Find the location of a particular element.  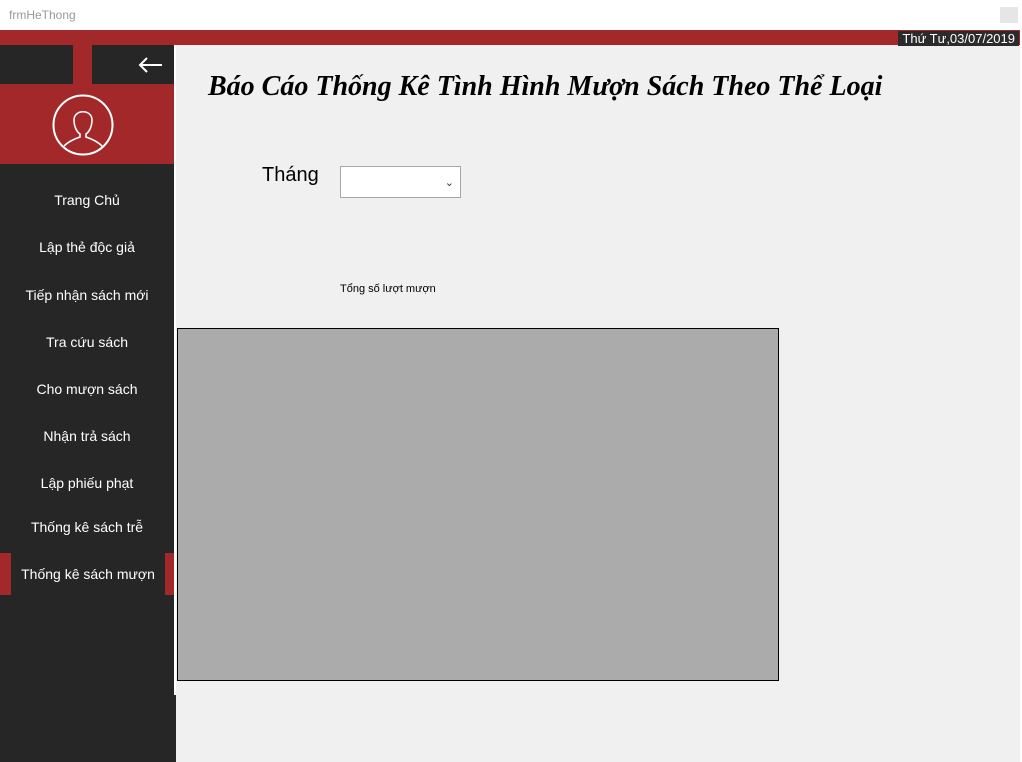

sidebar-item-thong-ke-sach-muon: Thống kê sách mượn is located at coordinates (88, 574).